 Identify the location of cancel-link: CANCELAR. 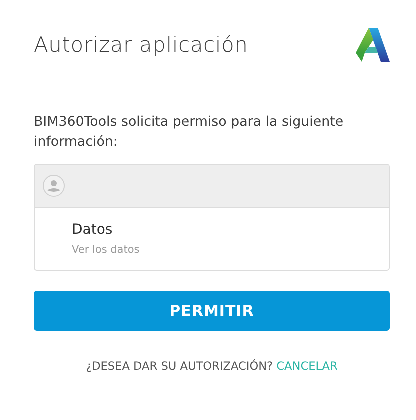
(307, 366).